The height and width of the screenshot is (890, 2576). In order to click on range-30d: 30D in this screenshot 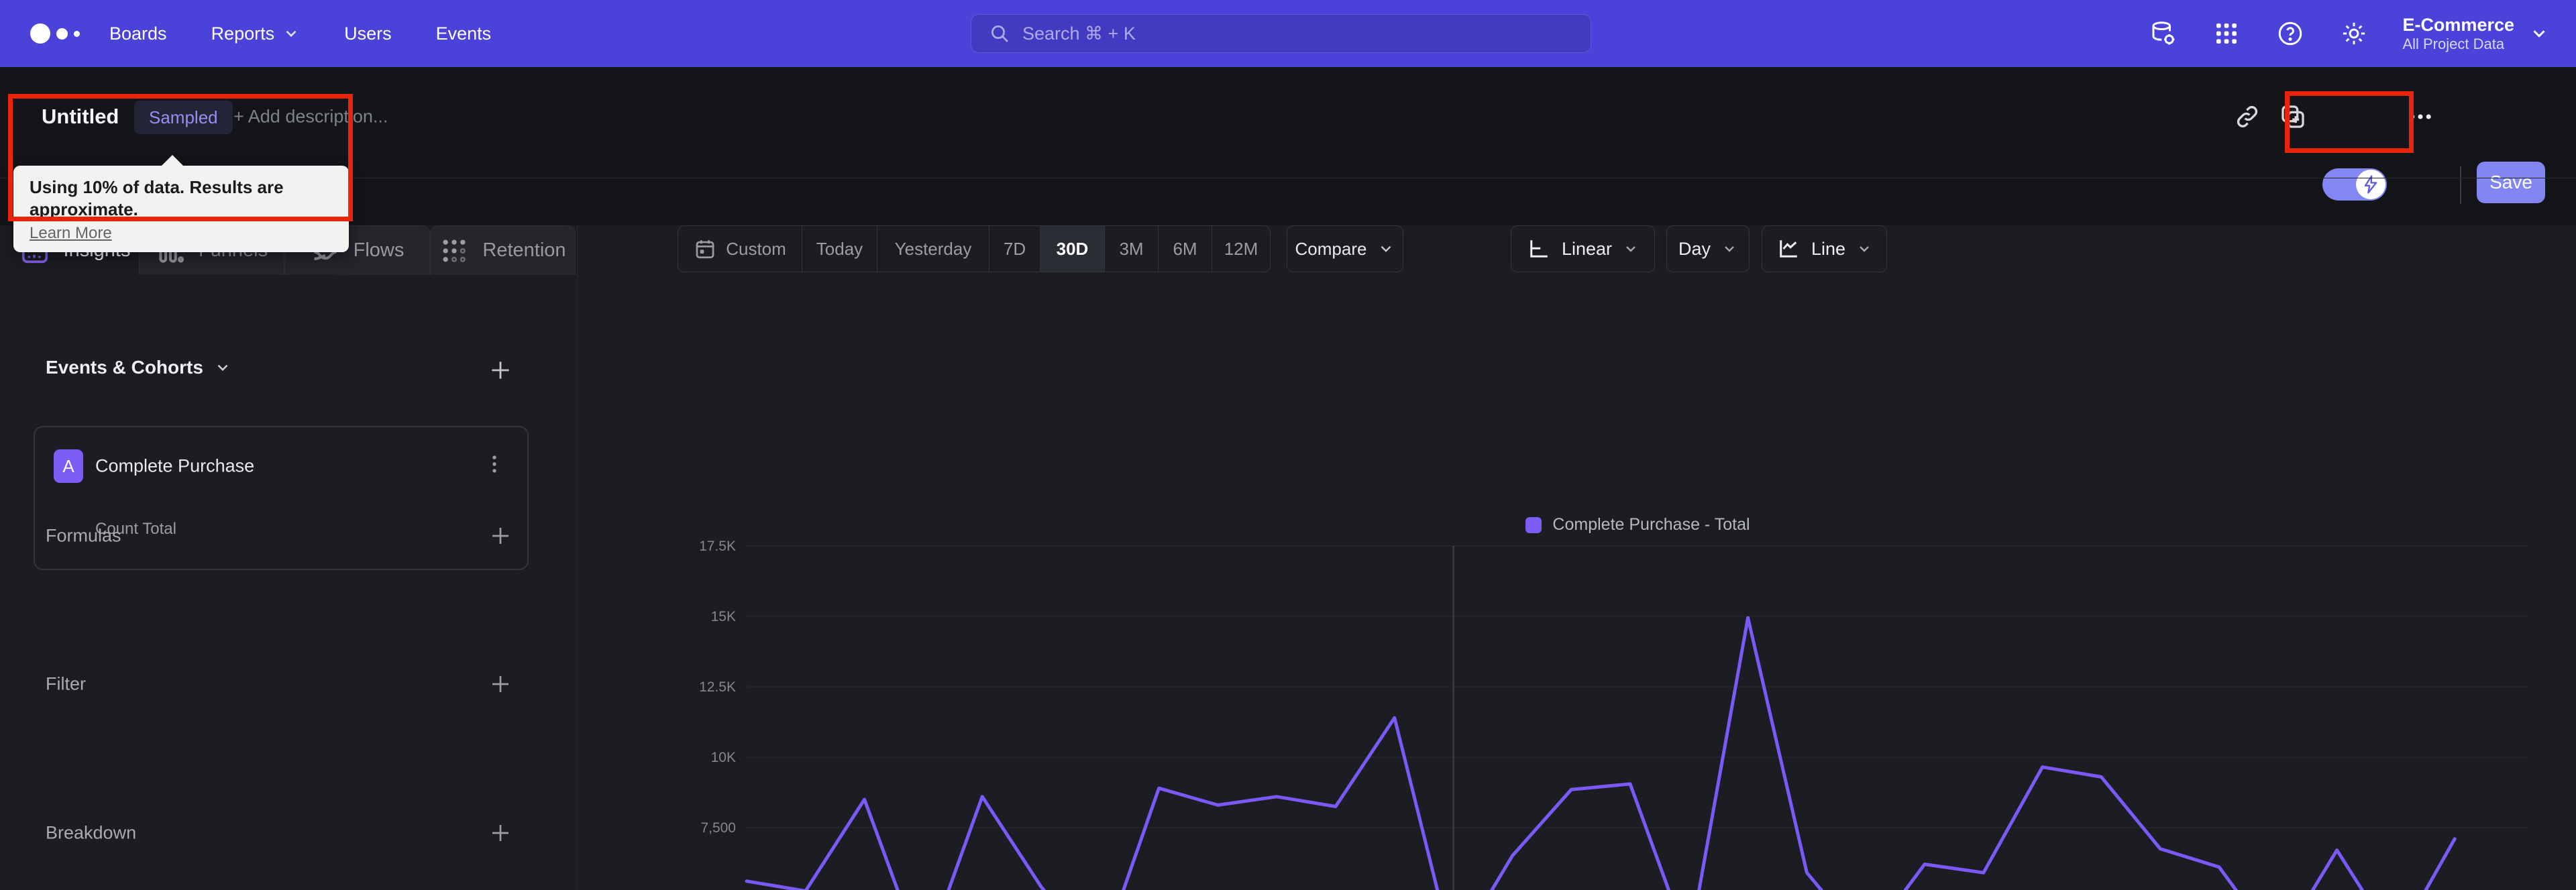, I will do `click(1072, 249)`.